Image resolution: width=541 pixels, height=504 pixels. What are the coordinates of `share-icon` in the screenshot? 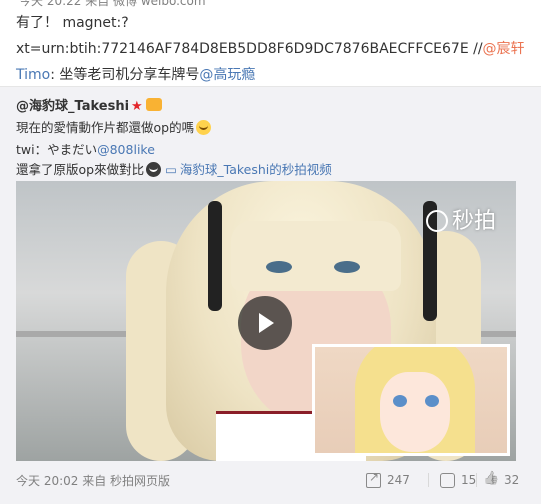 It's located at (373, 479).